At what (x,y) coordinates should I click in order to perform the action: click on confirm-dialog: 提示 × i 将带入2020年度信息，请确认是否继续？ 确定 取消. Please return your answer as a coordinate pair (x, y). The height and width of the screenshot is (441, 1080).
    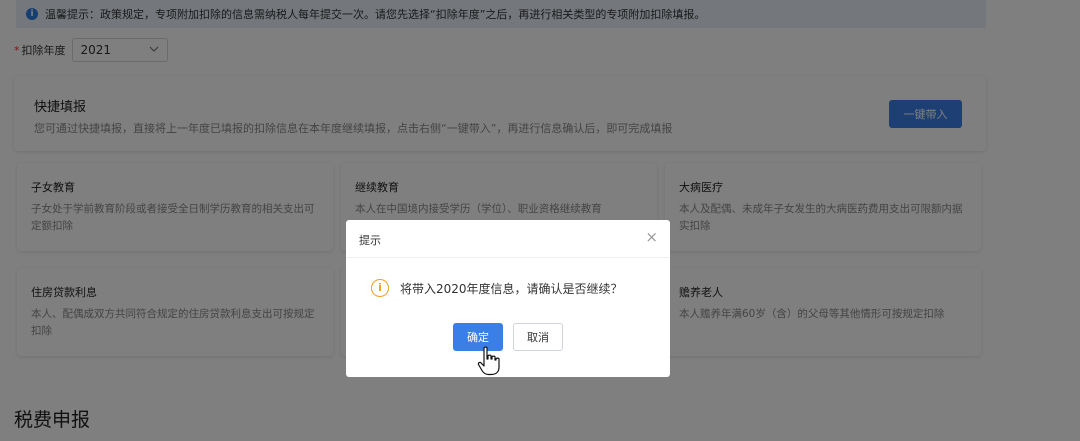
    Looking at the image, I should click on (508, 298).